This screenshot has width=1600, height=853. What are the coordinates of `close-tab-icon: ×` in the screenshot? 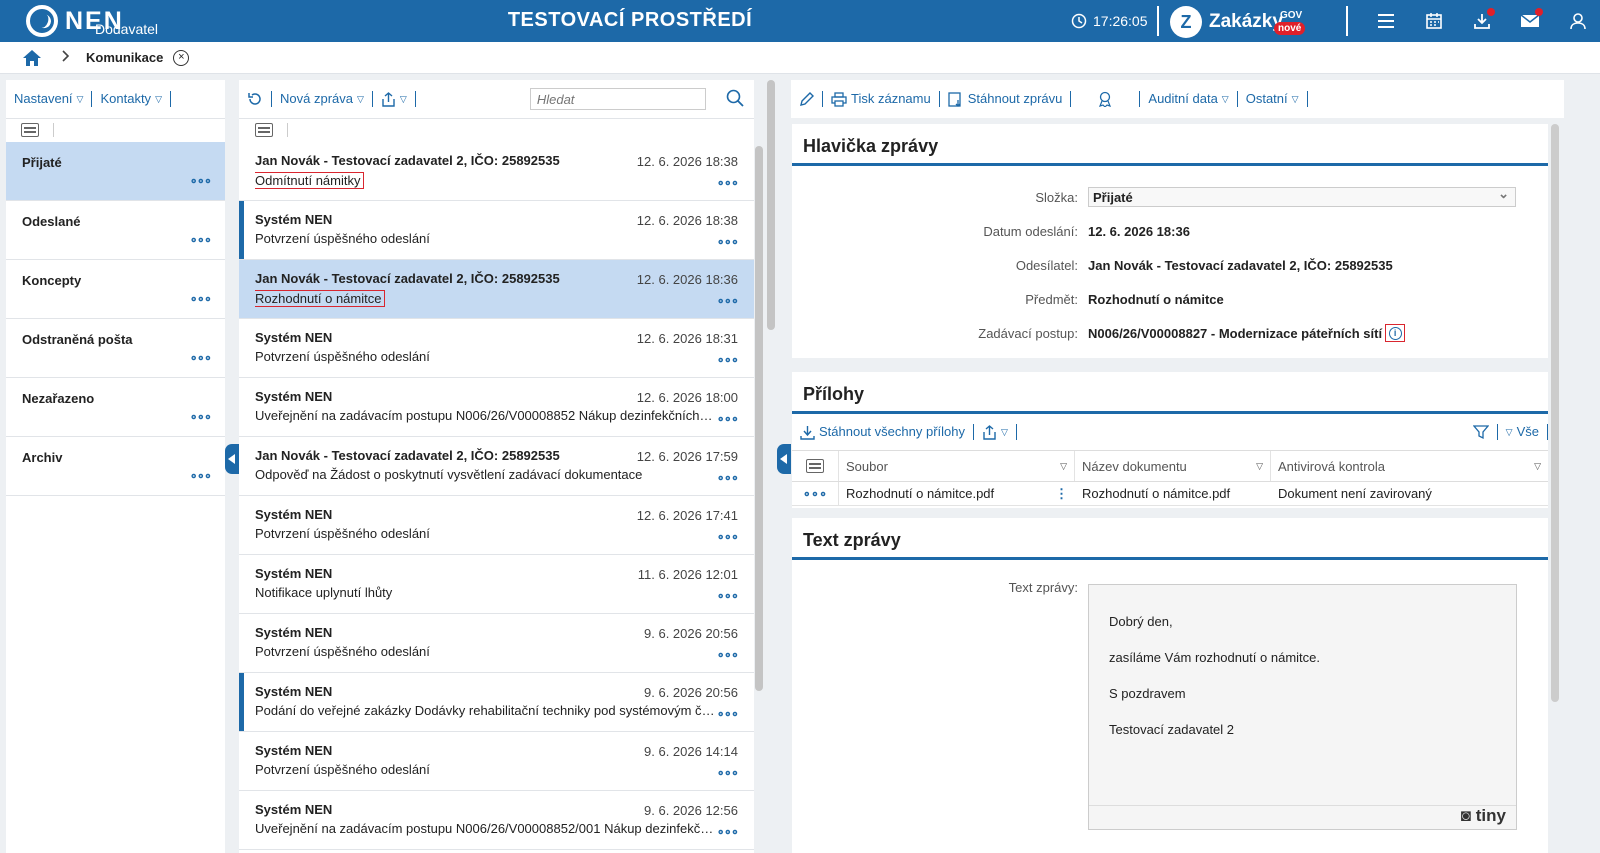 It's located at (181, 57).